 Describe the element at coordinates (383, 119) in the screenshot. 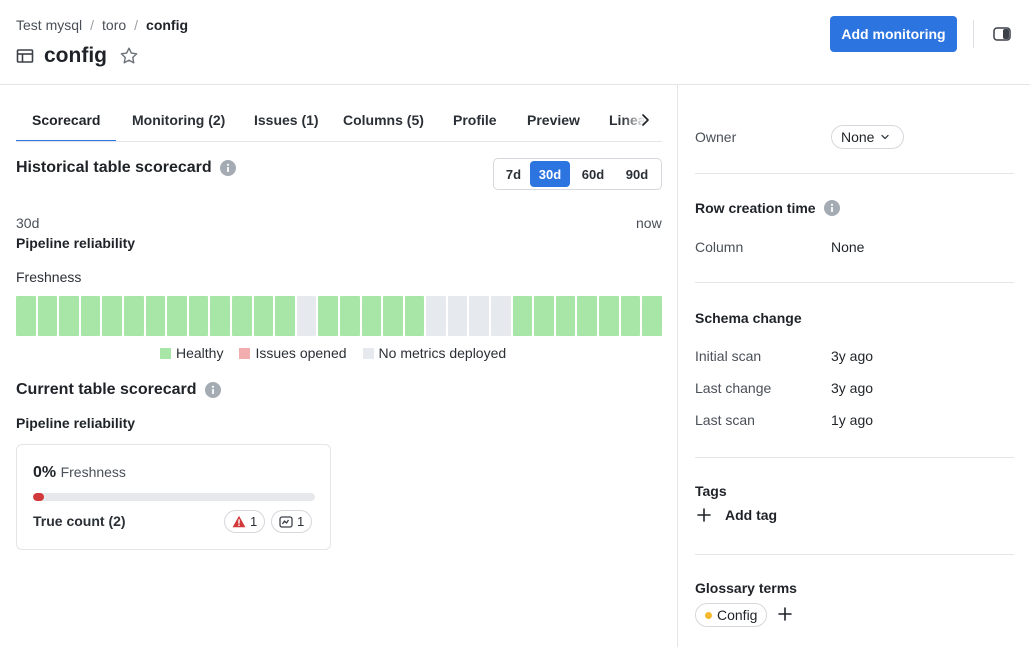

I see `tab-columns: Columns (5)` at that location.